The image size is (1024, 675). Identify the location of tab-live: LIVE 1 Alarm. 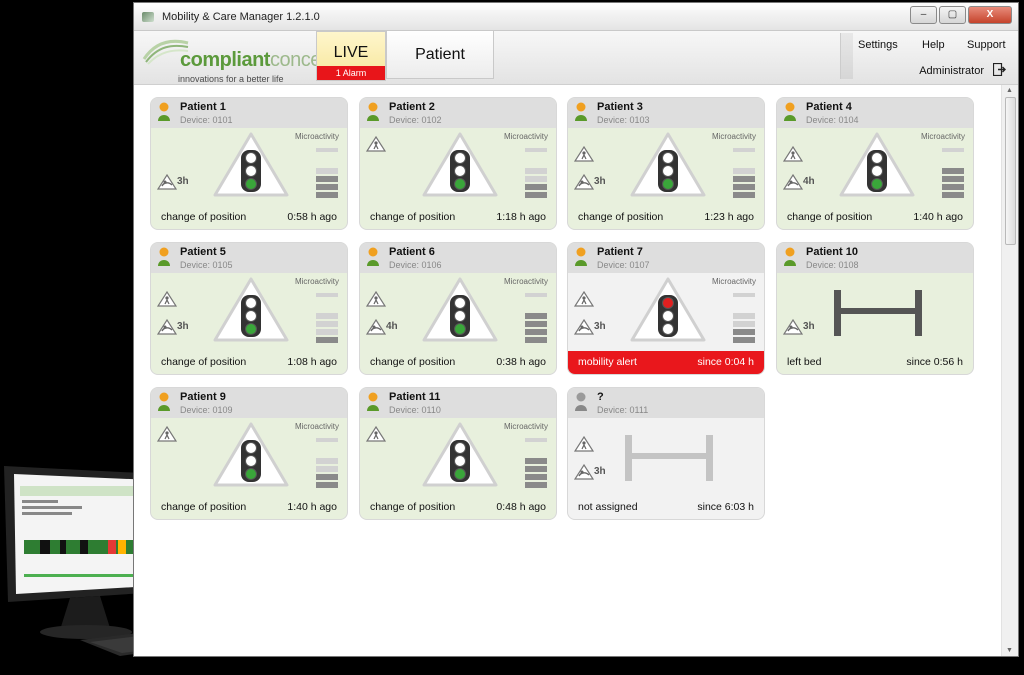
(351, 56).